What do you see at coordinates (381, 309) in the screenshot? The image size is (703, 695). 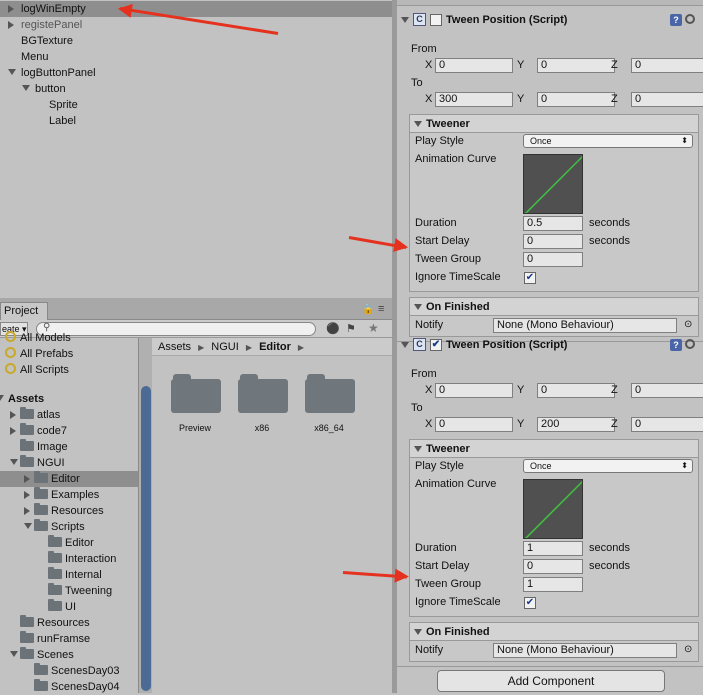 I see `menu-icon: ≡` at bounding box center [381, 309].